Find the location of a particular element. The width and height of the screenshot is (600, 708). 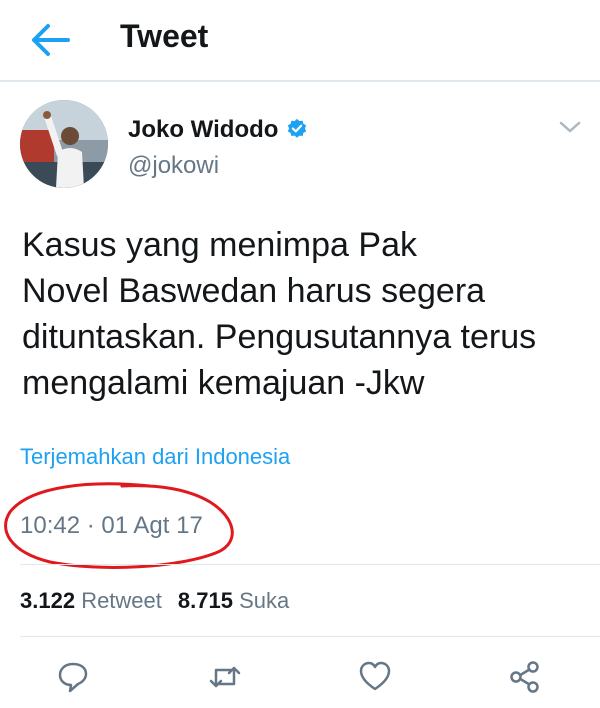

like-button is located at coordinates (375, 677).